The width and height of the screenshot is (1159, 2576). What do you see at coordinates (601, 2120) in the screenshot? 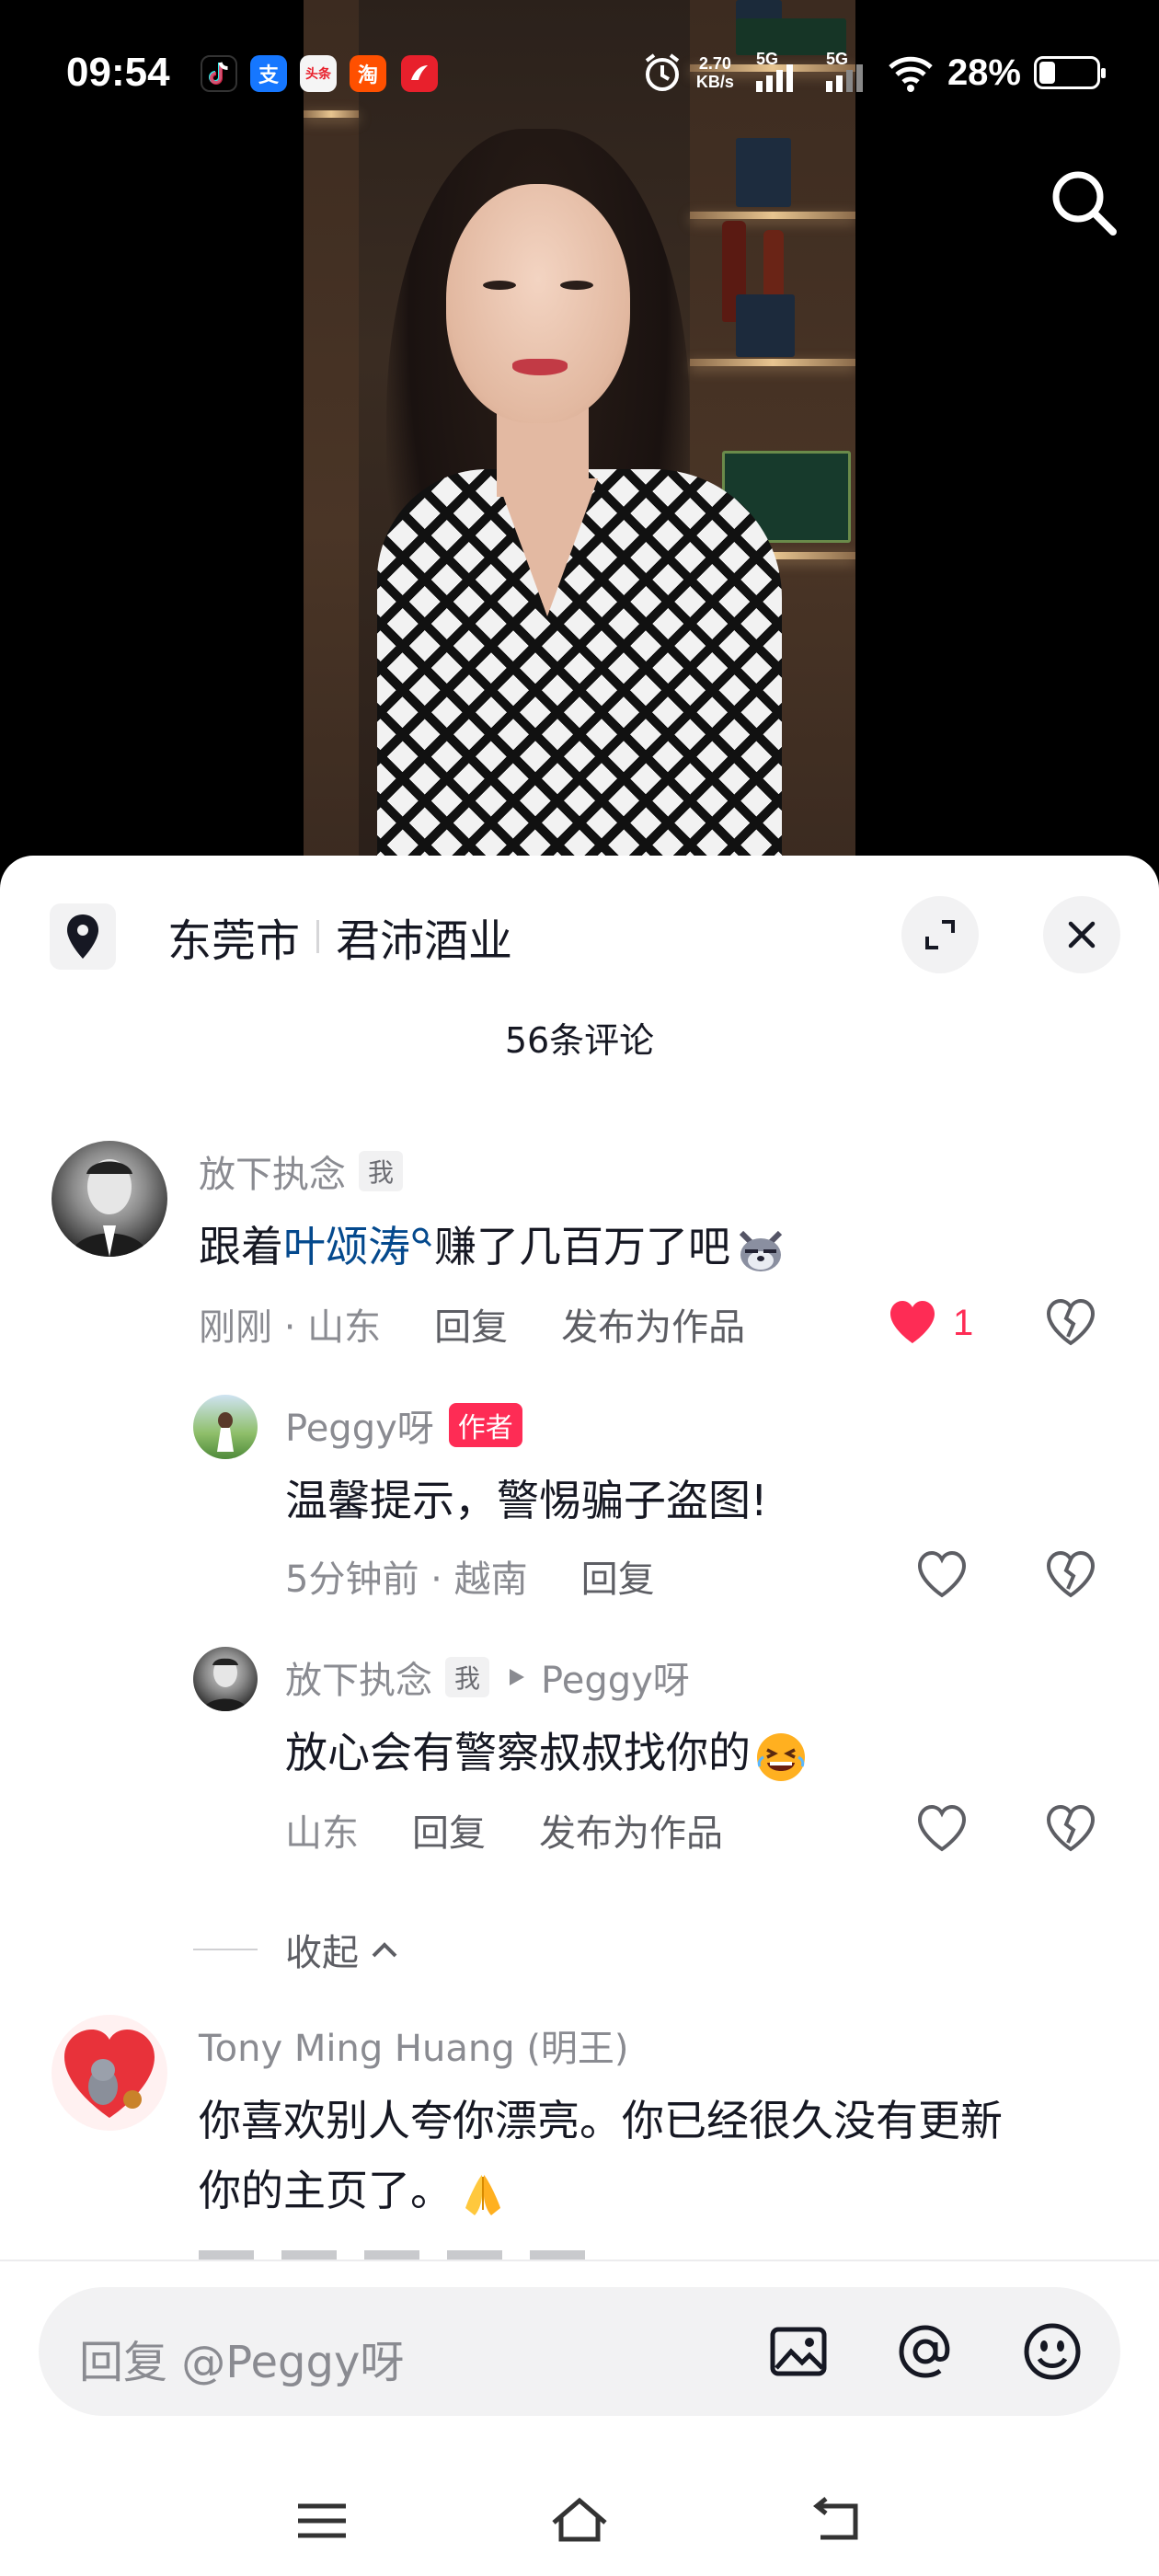
I see `comment-text: 你喜欢别人夸你漂亮。你已经很久没有更新` at bounding box center [601, 2120].